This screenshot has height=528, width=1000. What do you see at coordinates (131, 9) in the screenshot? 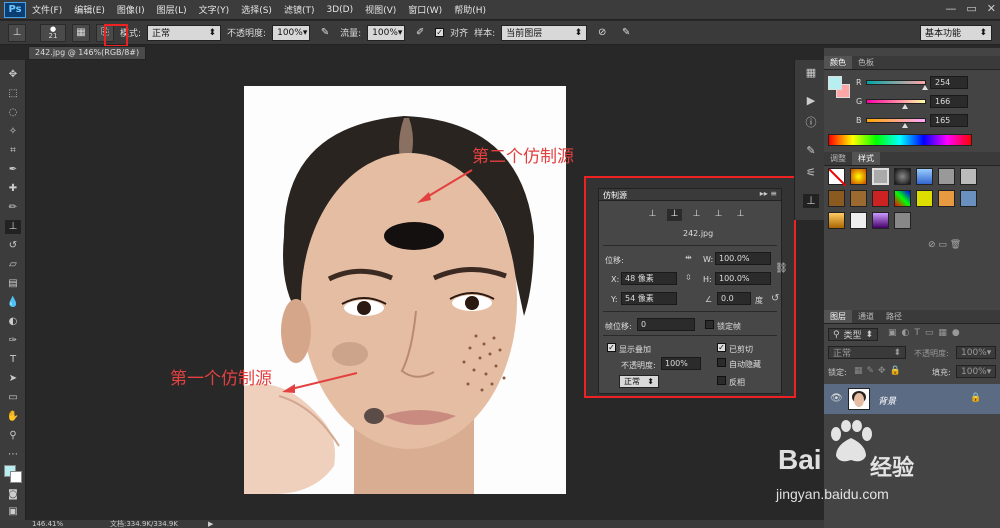
I see `menu-image: 图像(I)` at bounding box center [131, 9].